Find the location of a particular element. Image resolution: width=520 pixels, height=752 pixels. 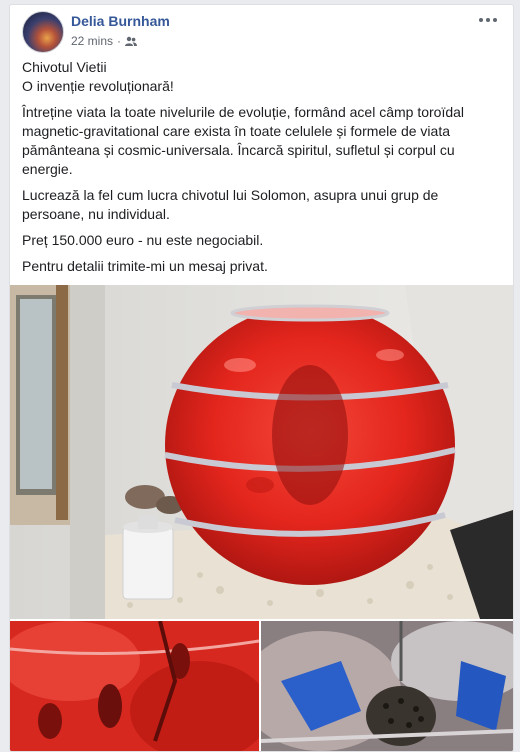

post-time: 22 mins is located at coordinates (92, 41).